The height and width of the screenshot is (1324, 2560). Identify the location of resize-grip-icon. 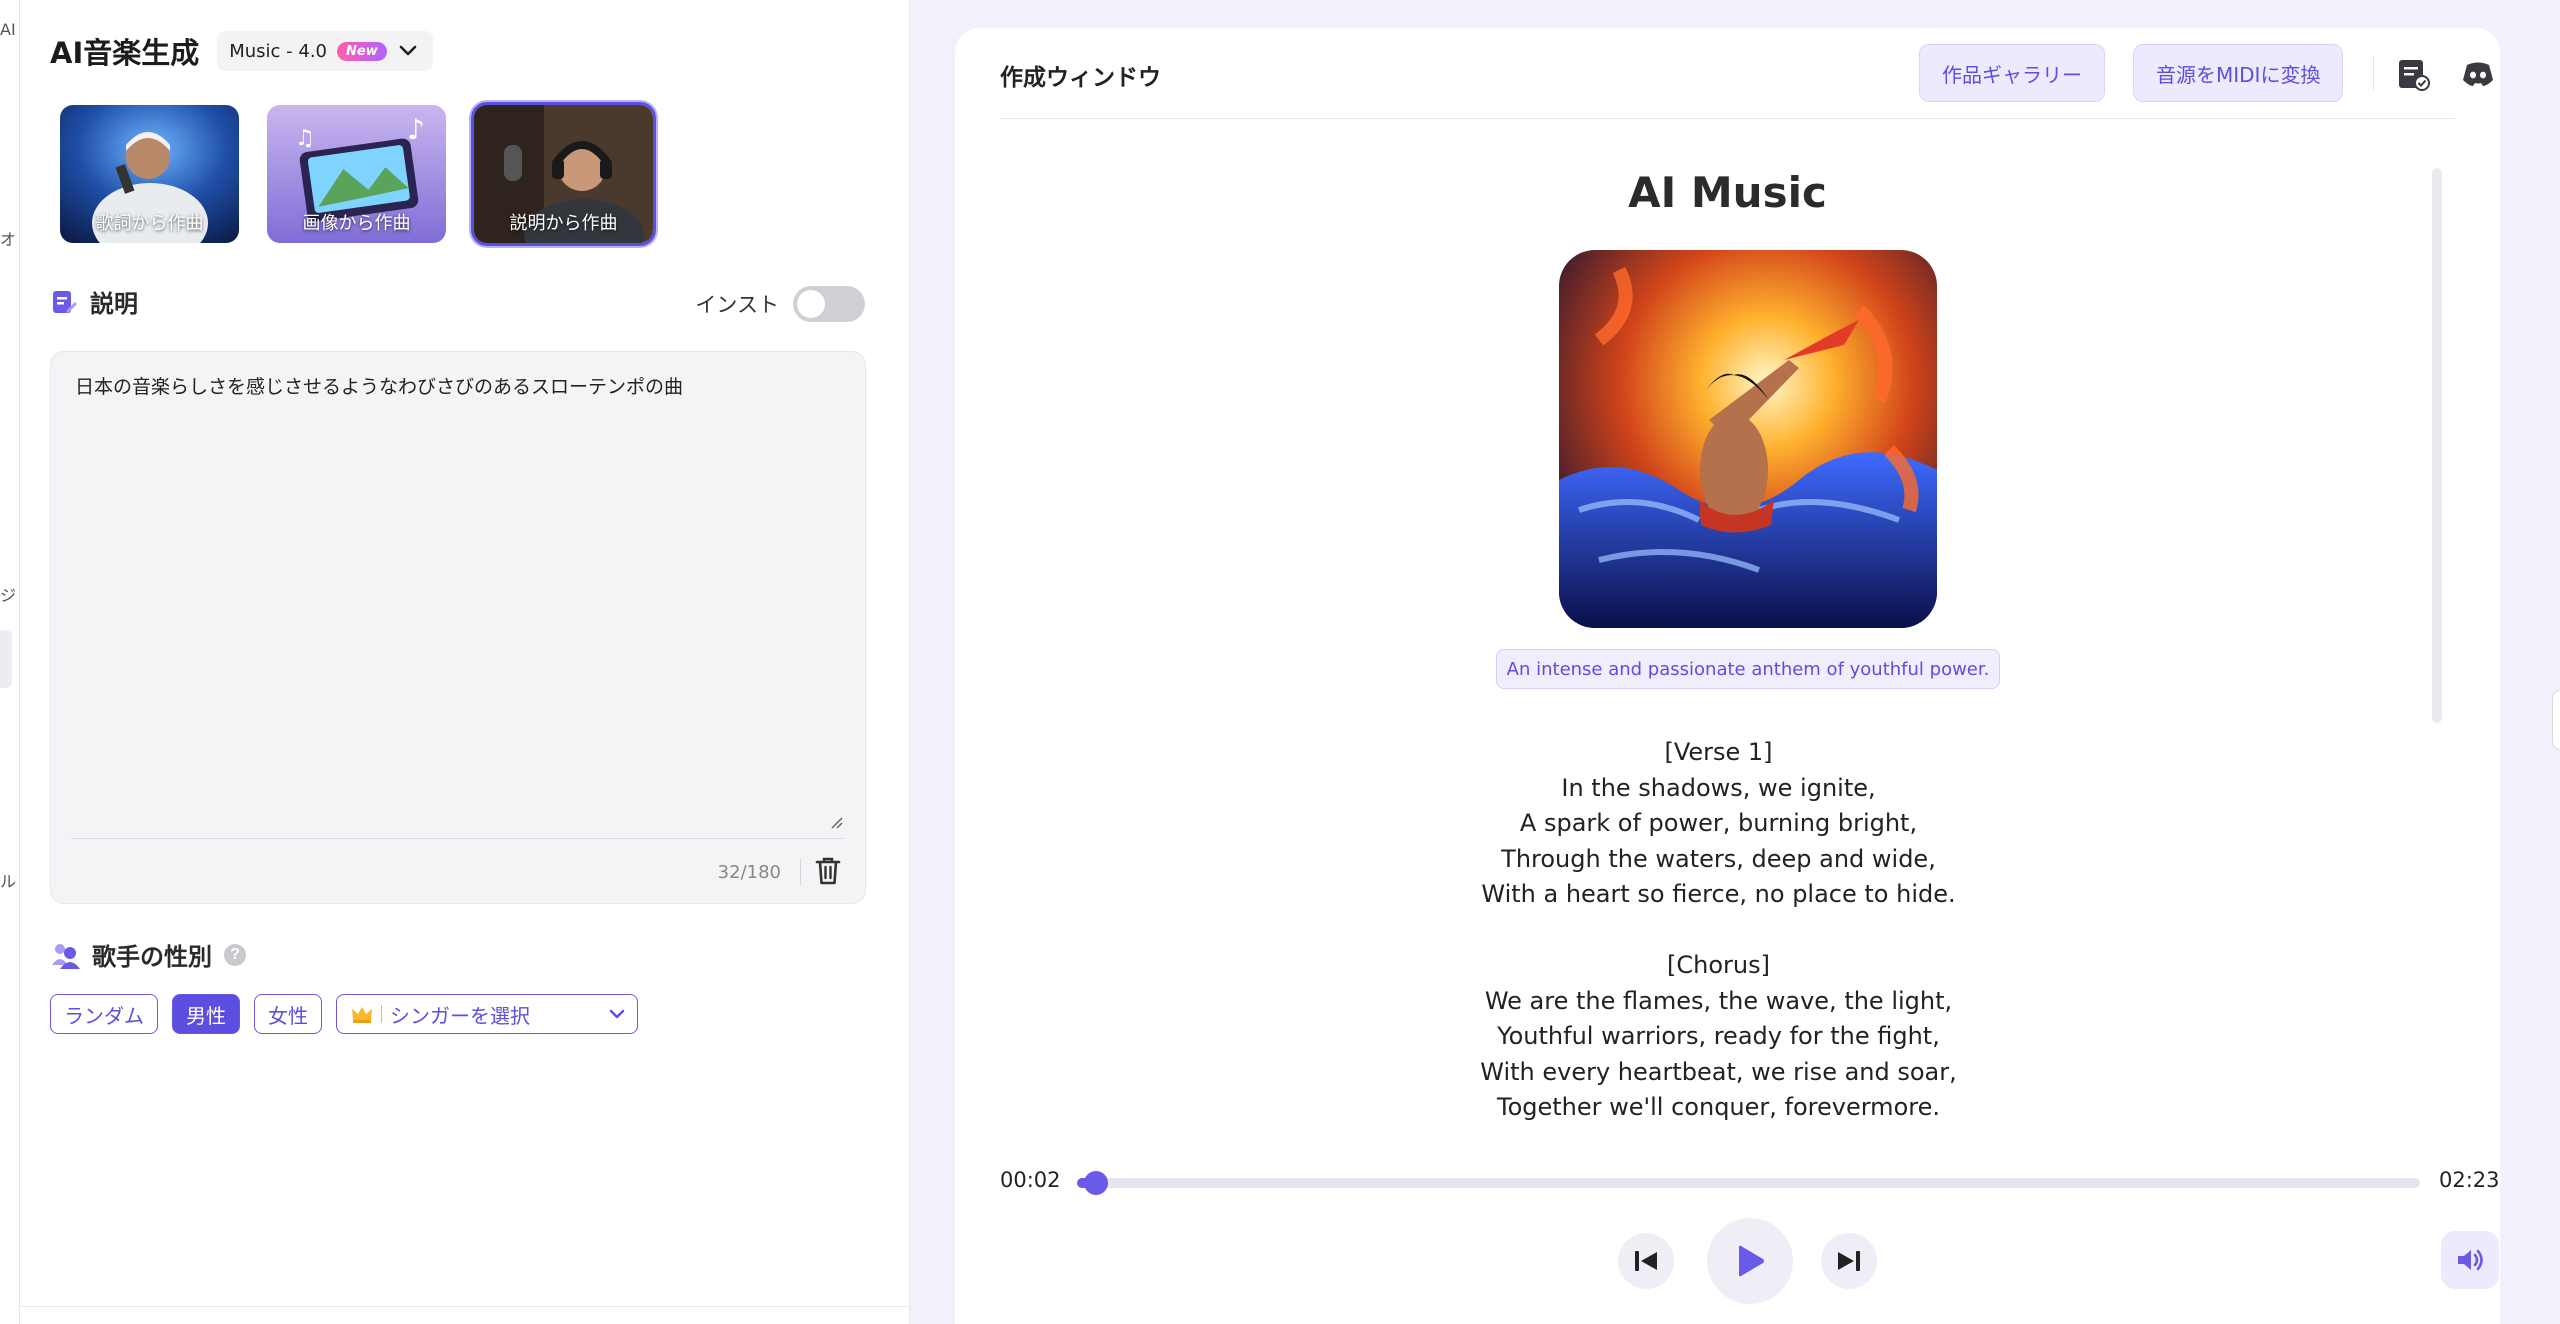
(836, 822).